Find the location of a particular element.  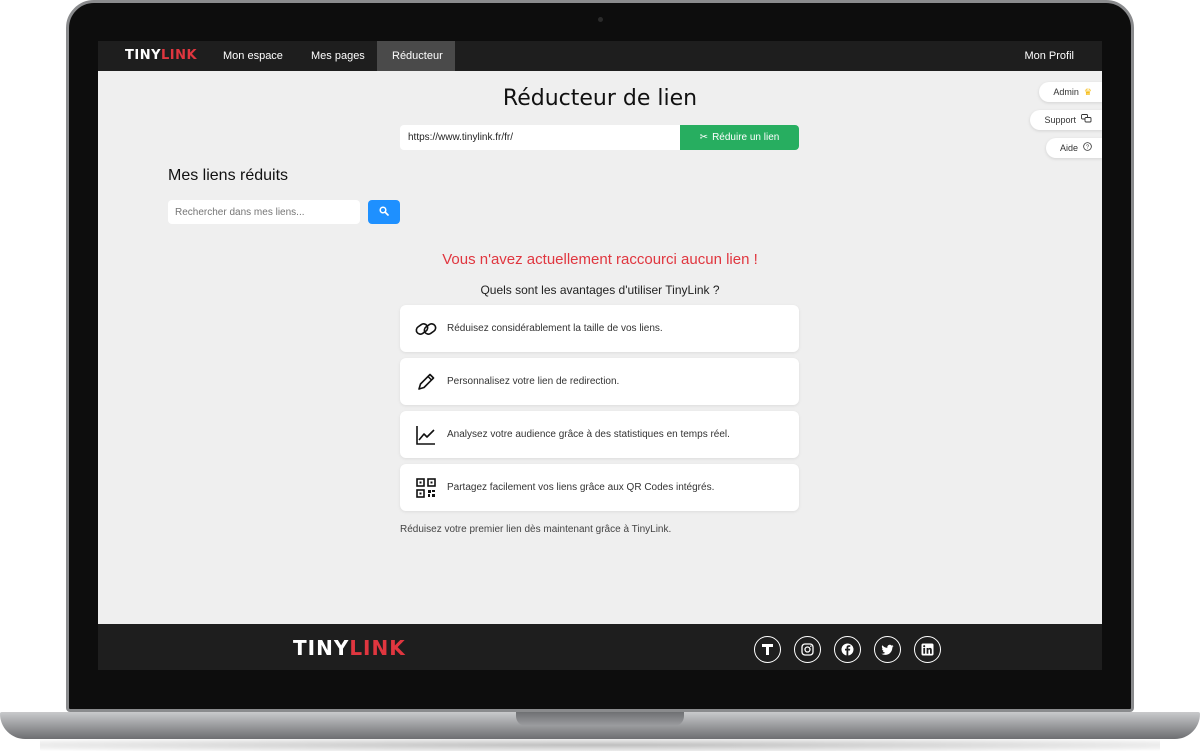

my-links-title: Mes liens réduits is located at coordinates (228, 175).